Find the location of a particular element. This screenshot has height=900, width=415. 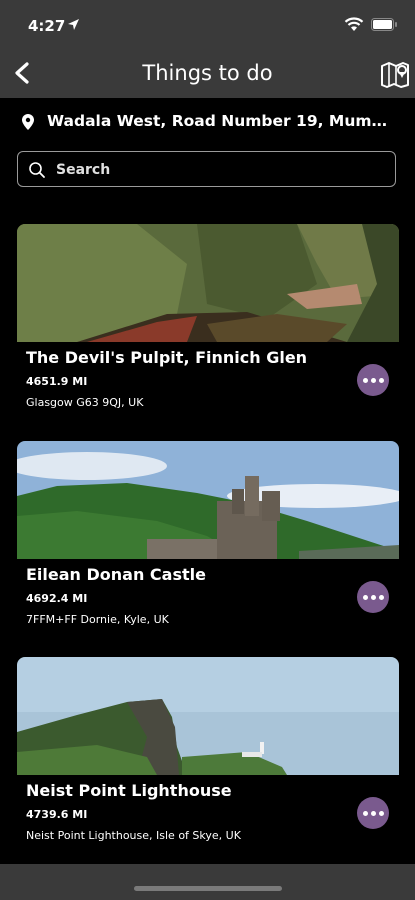

battery-icon is located at coordinates (384, 24).